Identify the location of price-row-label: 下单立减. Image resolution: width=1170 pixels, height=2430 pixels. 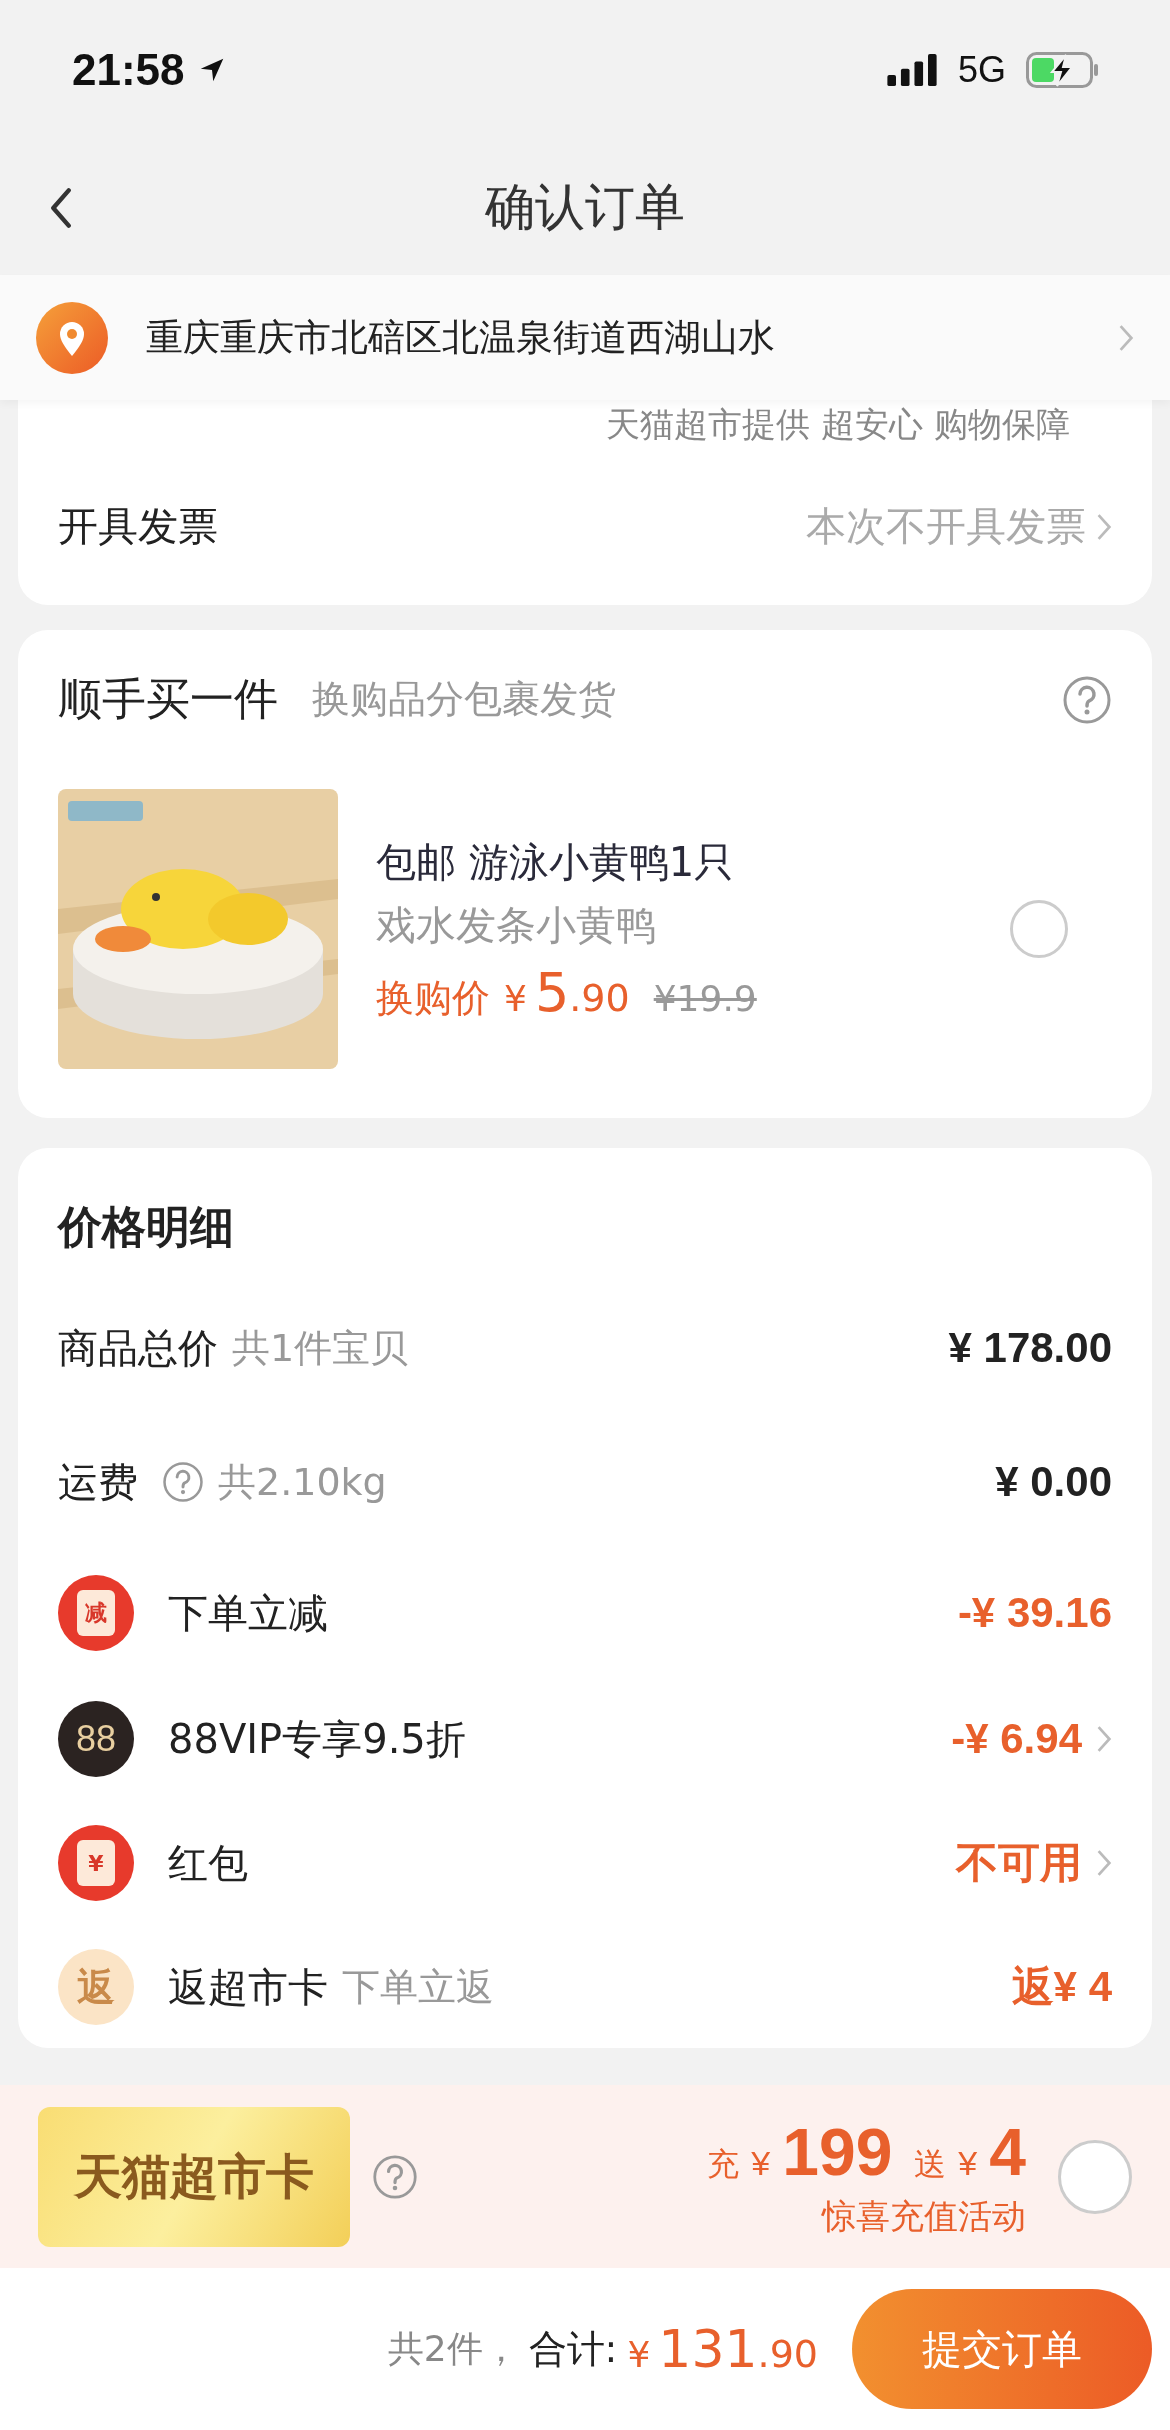
(248, 1613).